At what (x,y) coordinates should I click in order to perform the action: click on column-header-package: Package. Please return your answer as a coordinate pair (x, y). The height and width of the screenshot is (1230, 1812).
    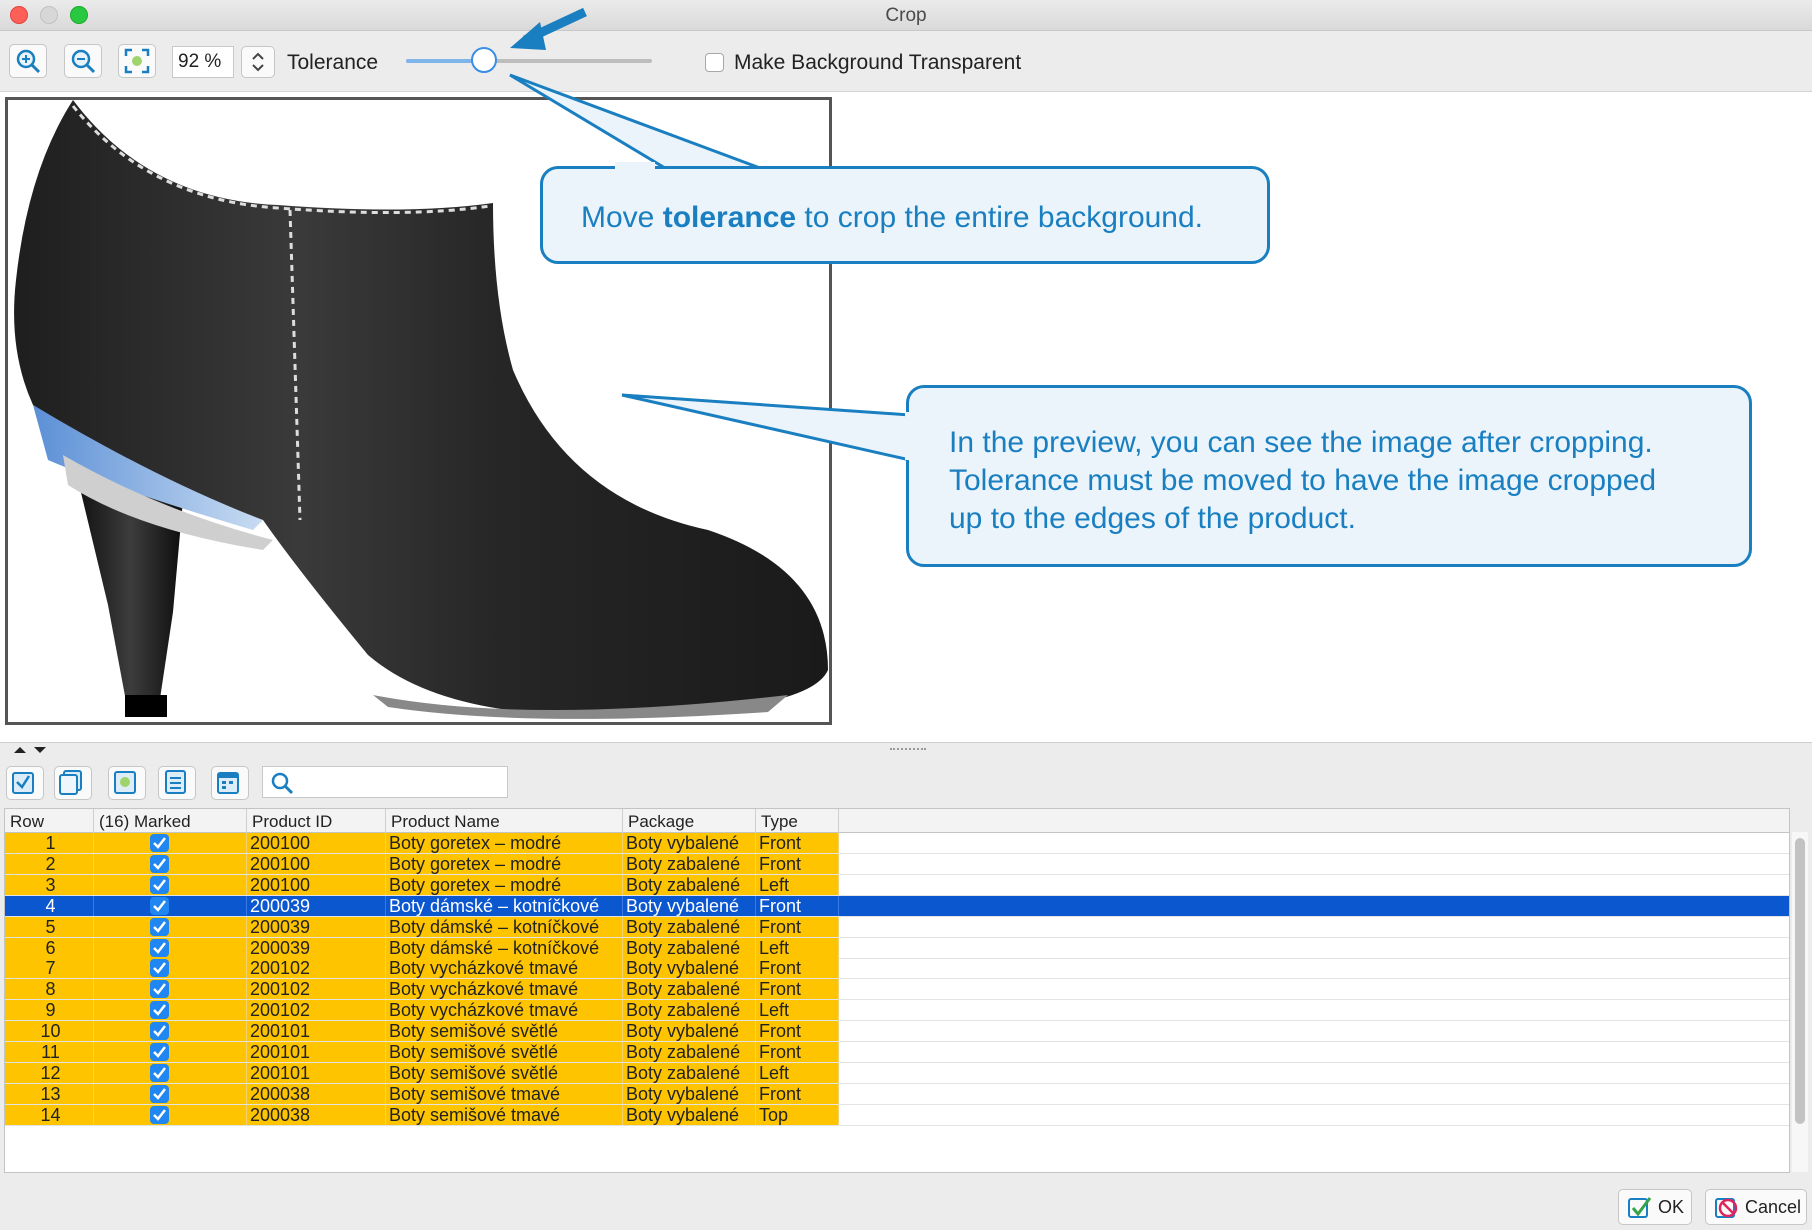
    Looking at the image, I should click on (689, 821).